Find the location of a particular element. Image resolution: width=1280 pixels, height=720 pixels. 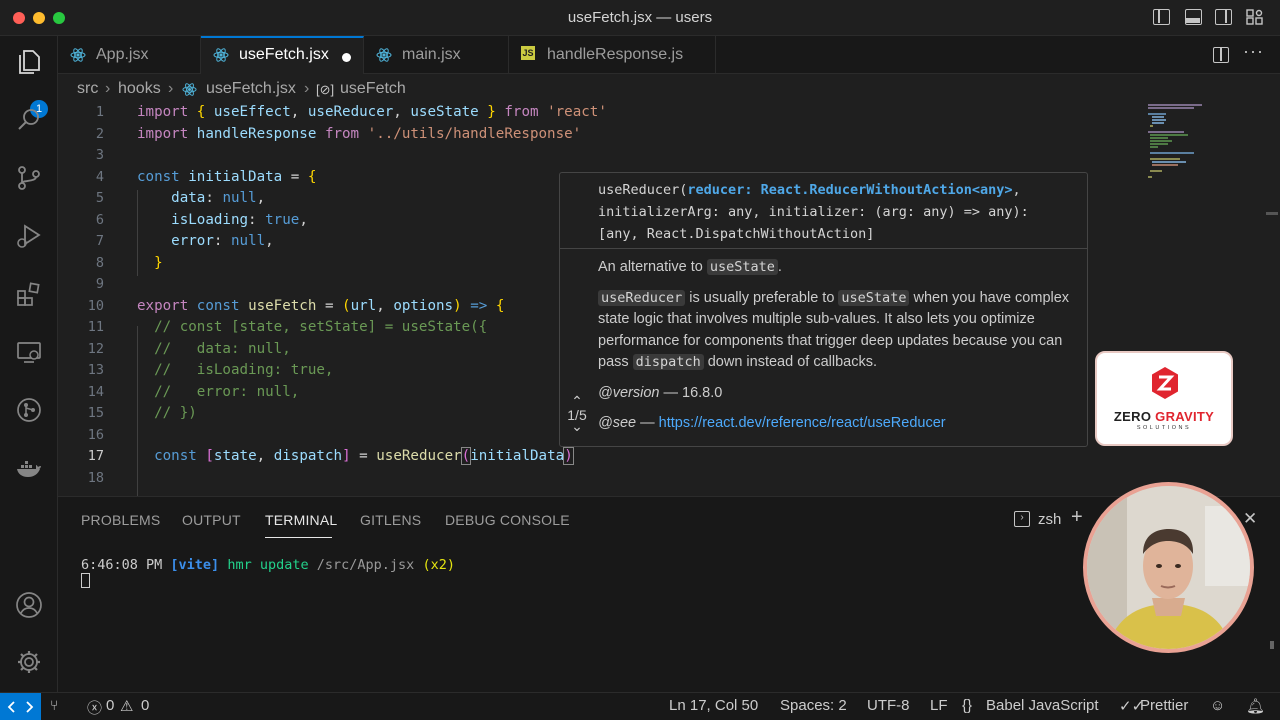

brand-logo-subtext: SOLUTIONS is located at coordinates (1164, 428).